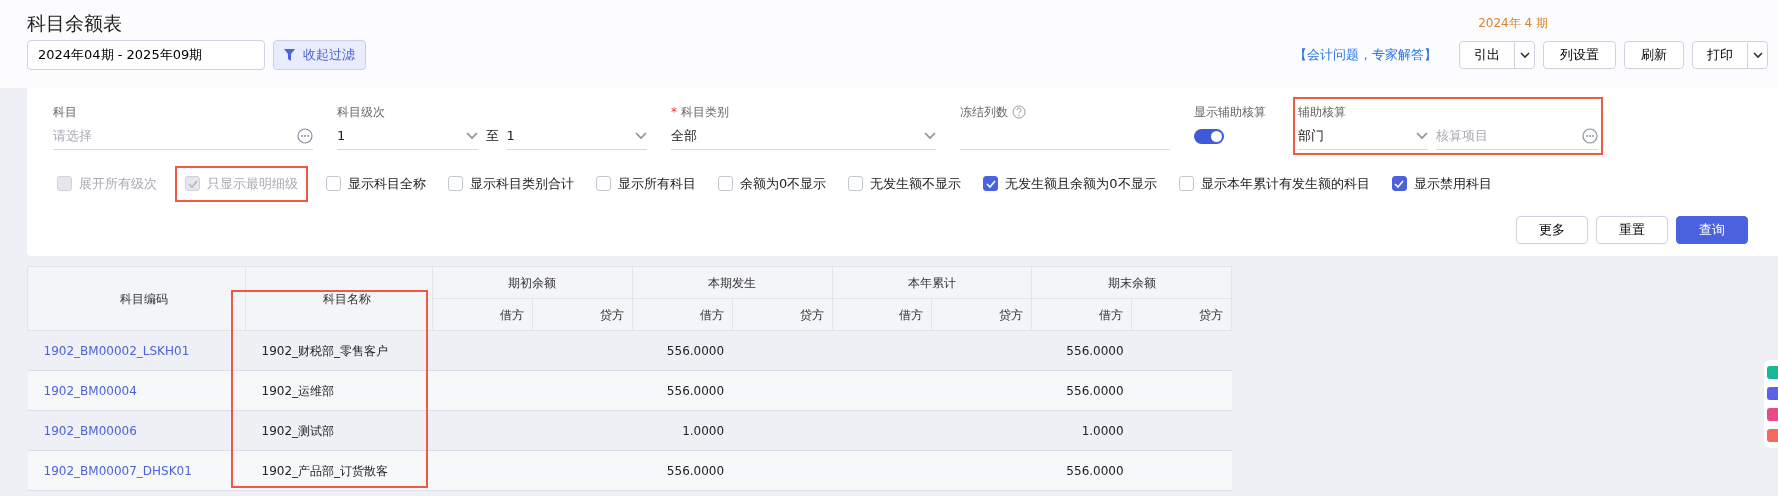 The image size is (1778, 496). What do you see at coordinates (1712, 229) in the screenshot?
I see `query-button: 查询` at bounding box center [1712, 229].